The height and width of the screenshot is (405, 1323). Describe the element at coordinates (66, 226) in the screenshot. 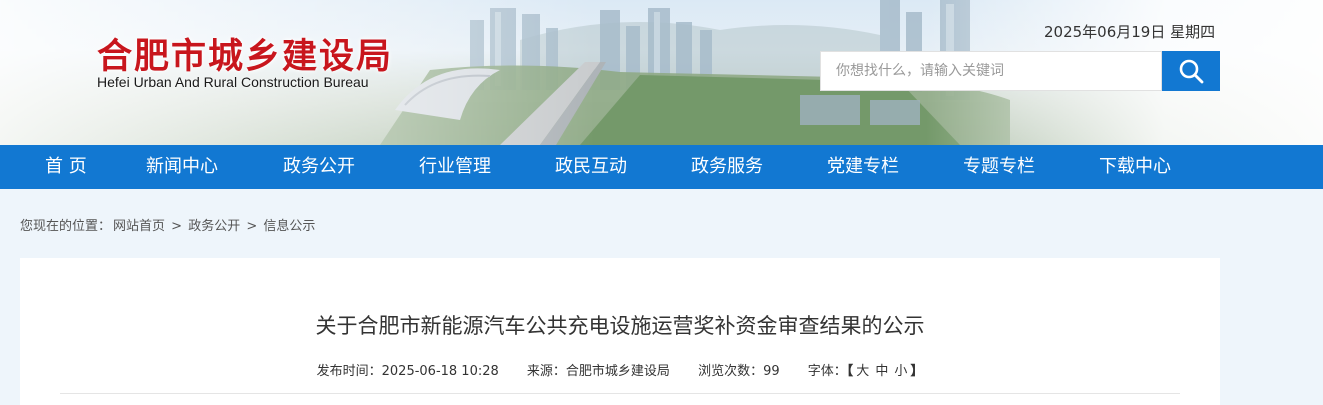

I see `breadcrumb-prefix: 您现在的位置：` at that location.